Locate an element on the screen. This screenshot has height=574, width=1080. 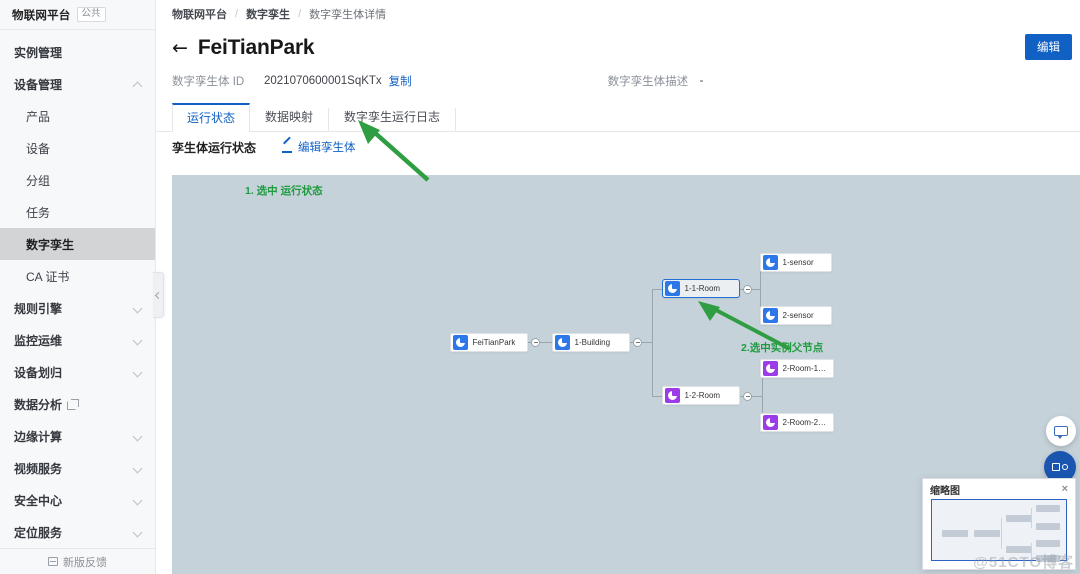
tab-runtime-log: 数字孪生运行日志 is located at coordinates (392, 116).